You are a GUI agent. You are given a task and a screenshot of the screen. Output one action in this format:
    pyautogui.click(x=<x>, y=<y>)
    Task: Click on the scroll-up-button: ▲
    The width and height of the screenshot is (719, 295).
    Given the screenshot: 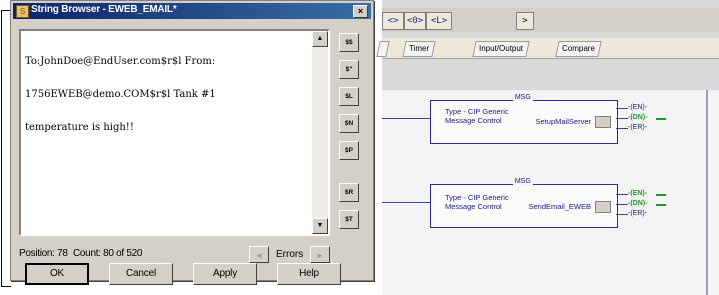 What is the action you would take?
    pyautogui.click(x=320, y=39)
    